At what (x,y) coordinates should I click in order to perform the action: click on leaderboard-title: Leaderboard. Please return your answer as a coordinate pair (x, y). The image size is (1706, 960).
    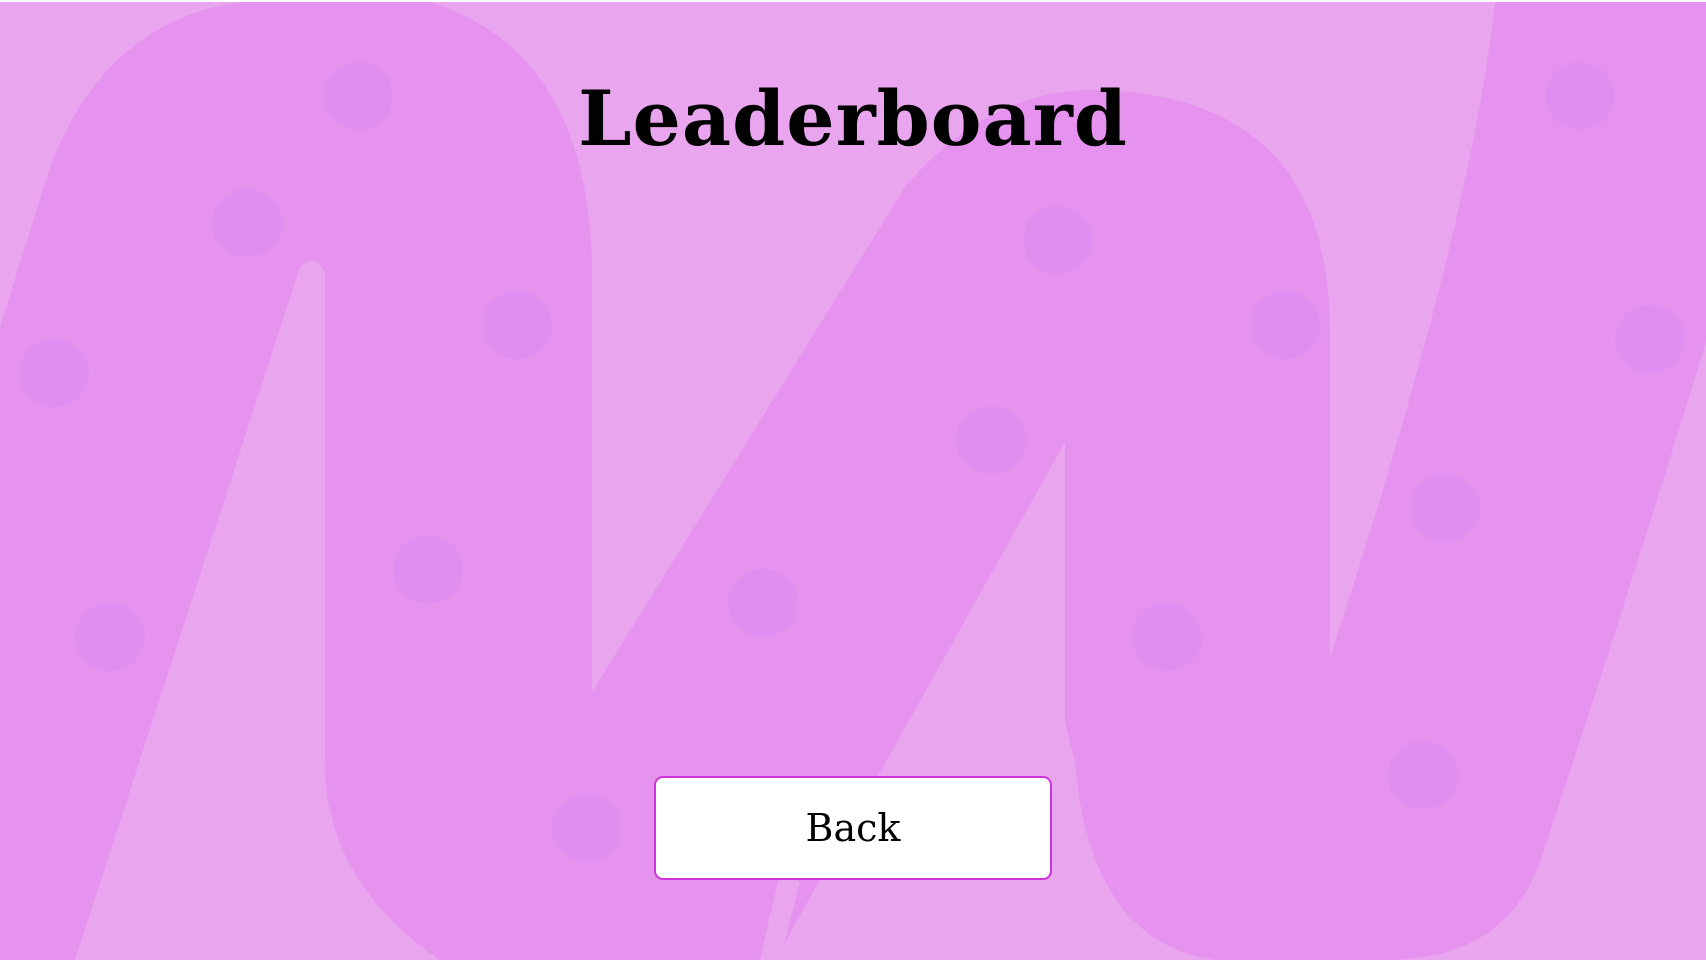
    Looking at the image, I should click on (853, 118).